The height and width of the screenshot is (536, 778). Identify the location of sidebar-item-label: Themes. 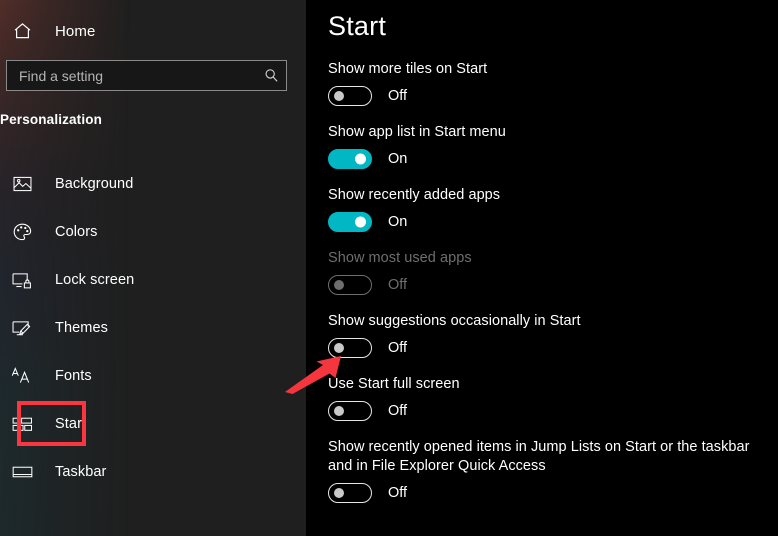
(81, 328).